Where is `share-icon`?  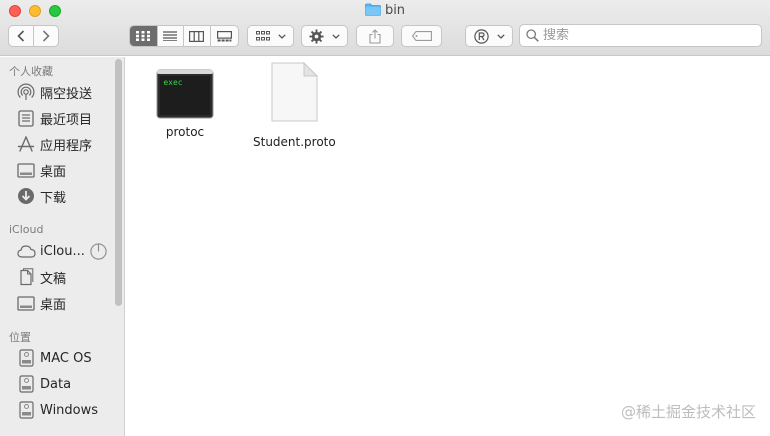
share-icon is located at coordinates (375, 36).